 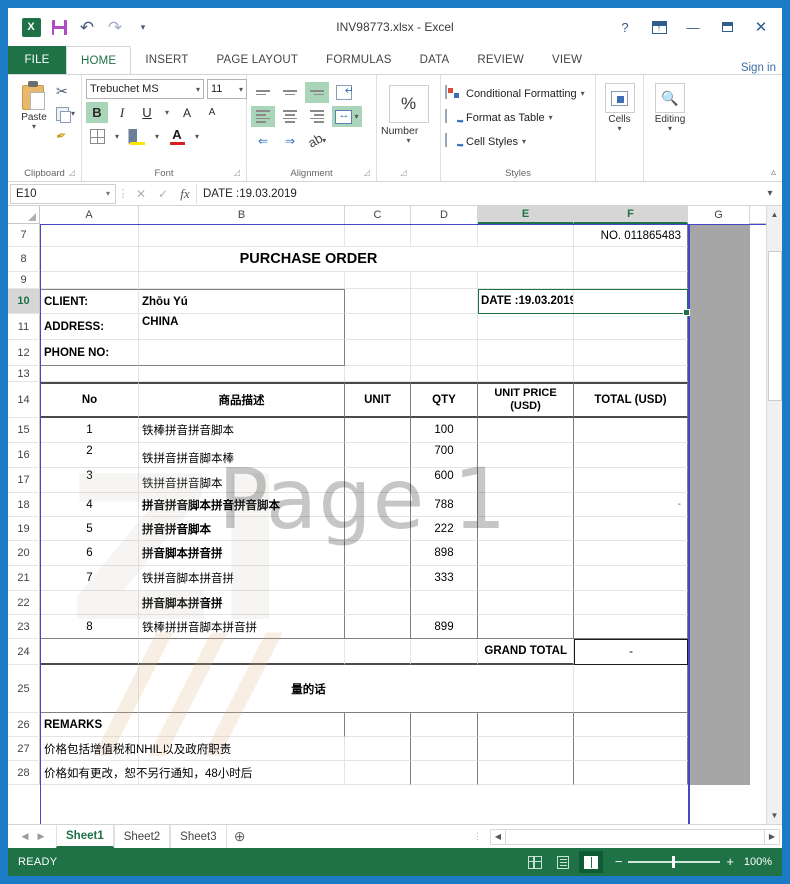 What do you see at coordinates (631, 725) in the screenshot?
I see `cell-F26` at bounding box center [631, 725].